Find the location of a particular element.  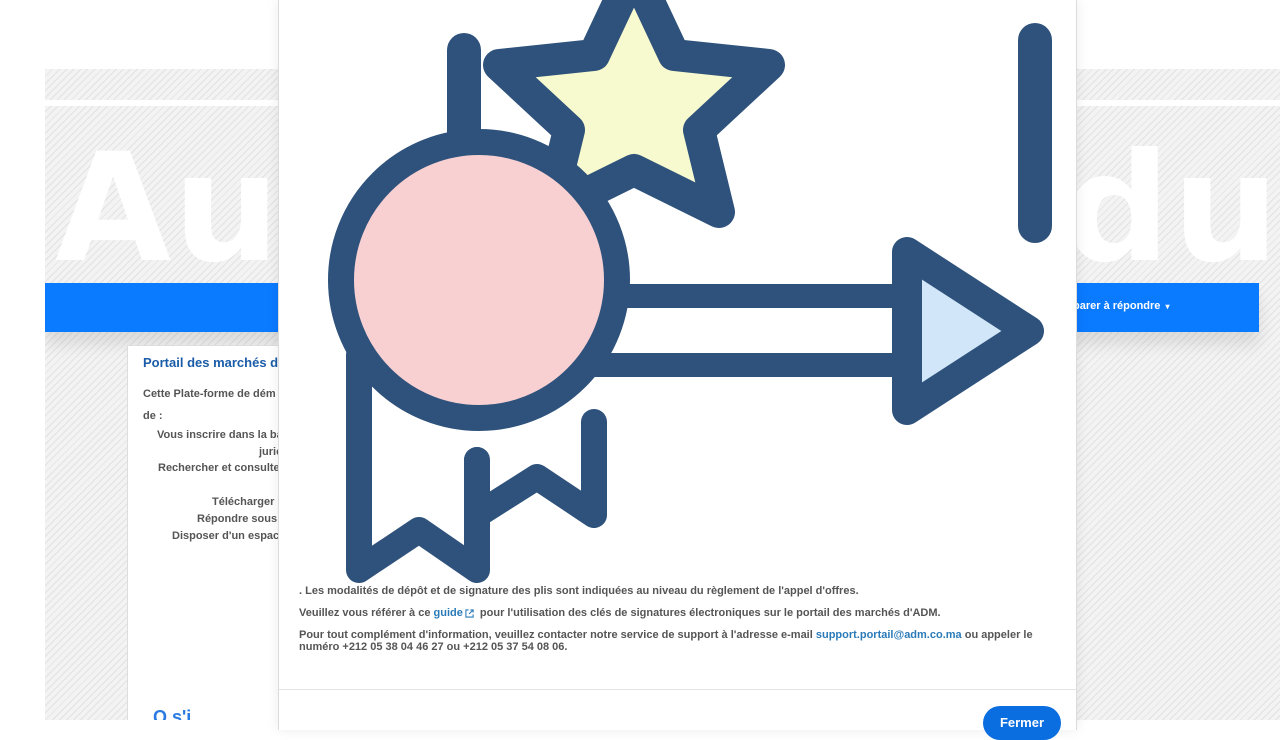

panel-line: Répondre sous f is located at coordinates (240, 519).